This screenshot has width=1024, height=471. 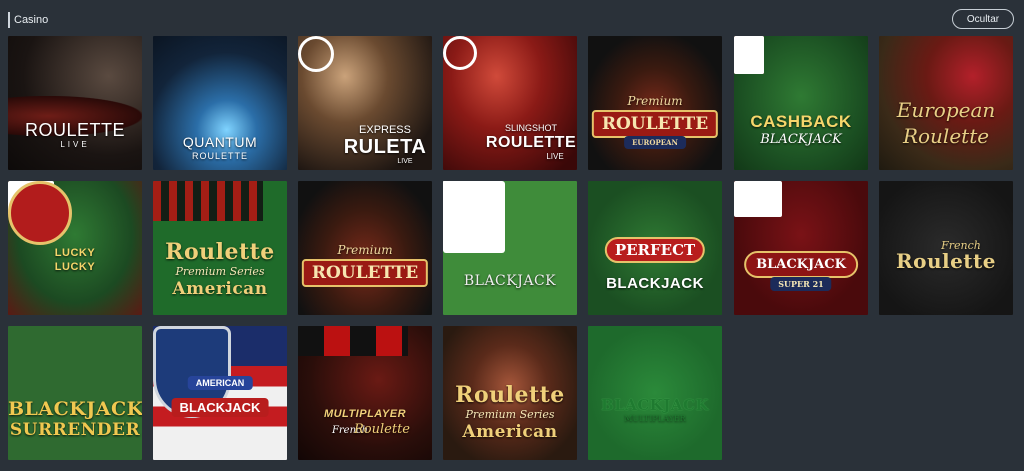 I want to click on game-tile-express-ruleta: EXPRESS RULETA LIVE, so click(x=365, y=103).